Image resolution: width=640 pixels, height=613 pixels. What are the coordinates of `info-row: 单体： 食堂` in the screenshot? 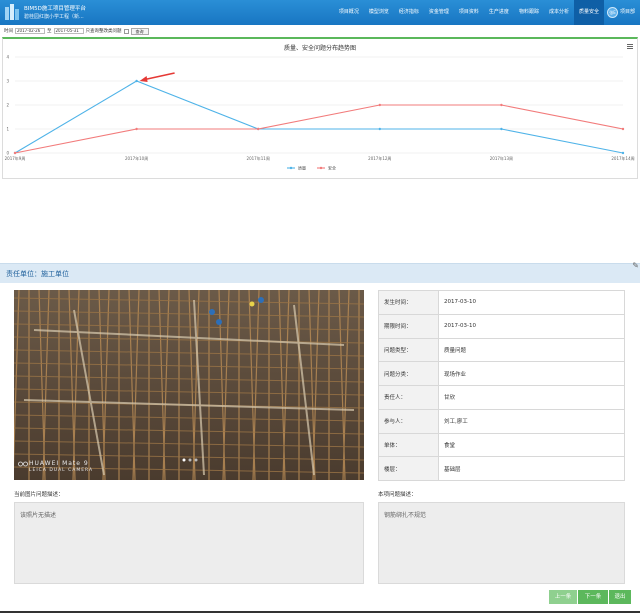 It's located at (501, 445).